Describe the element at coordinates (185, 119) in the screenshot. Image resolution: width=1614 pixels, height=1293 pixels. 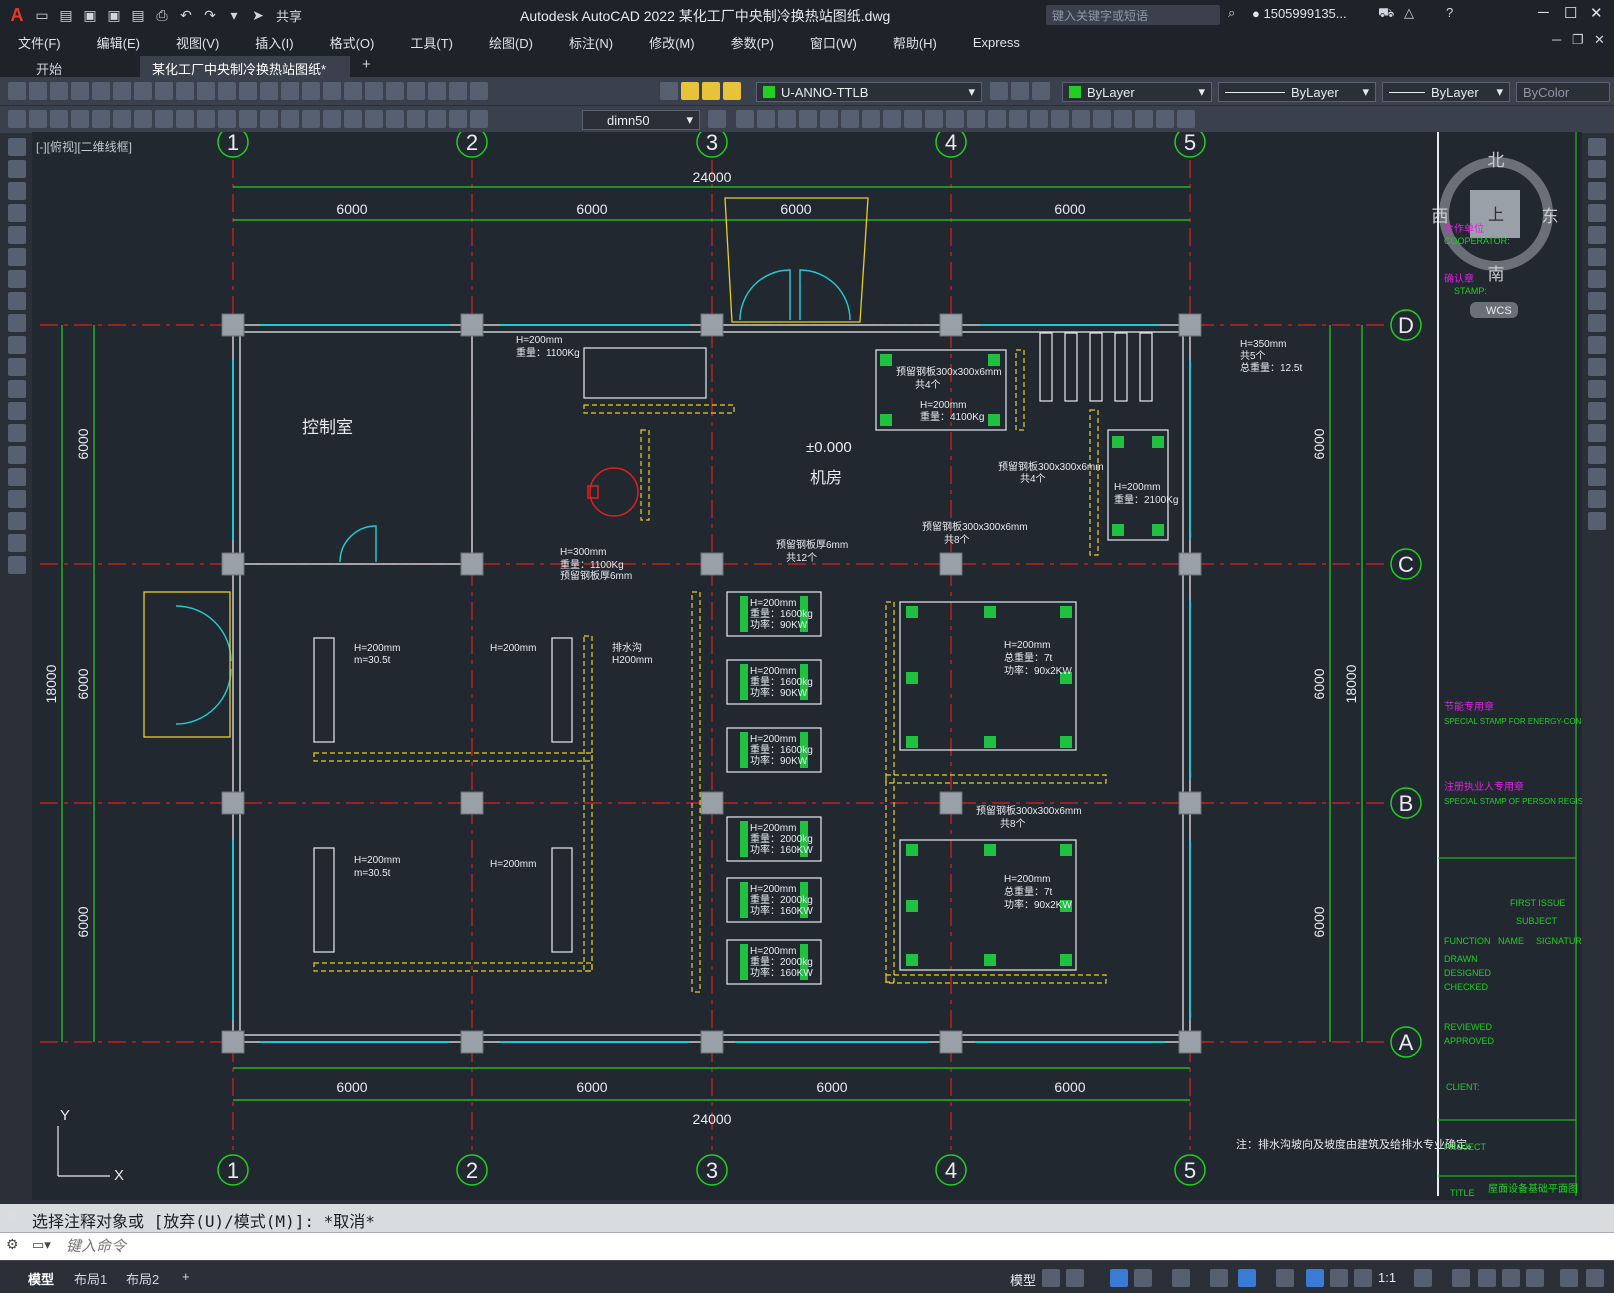
I see `dim-jogged-icon` at that location.